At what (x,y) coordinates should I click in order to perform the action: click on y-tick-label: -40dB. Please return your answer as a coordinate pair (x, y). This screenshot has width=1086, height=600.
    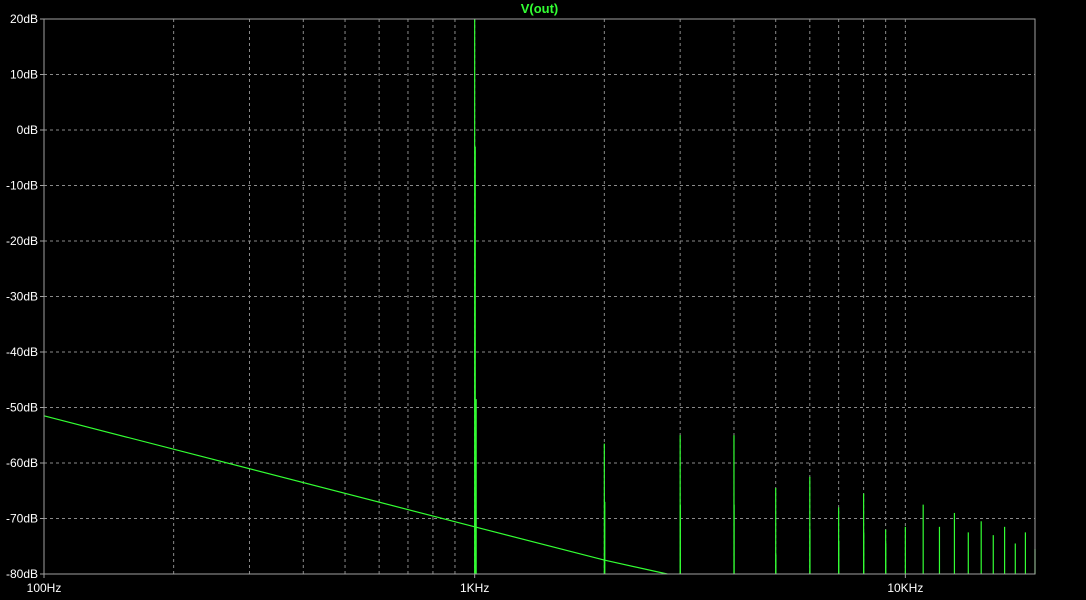
    Looking at the image, I should click on (22, 352).